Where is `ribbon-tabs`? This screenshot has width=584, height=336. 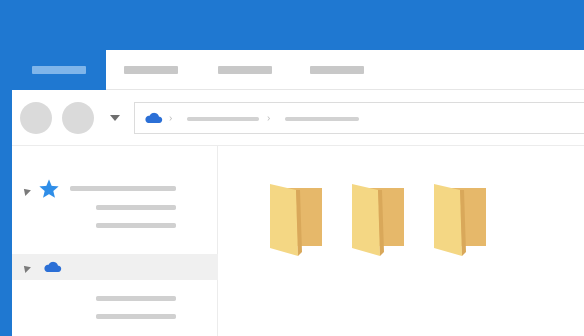
ribbon-tabs is located at coordinates (298, 70).